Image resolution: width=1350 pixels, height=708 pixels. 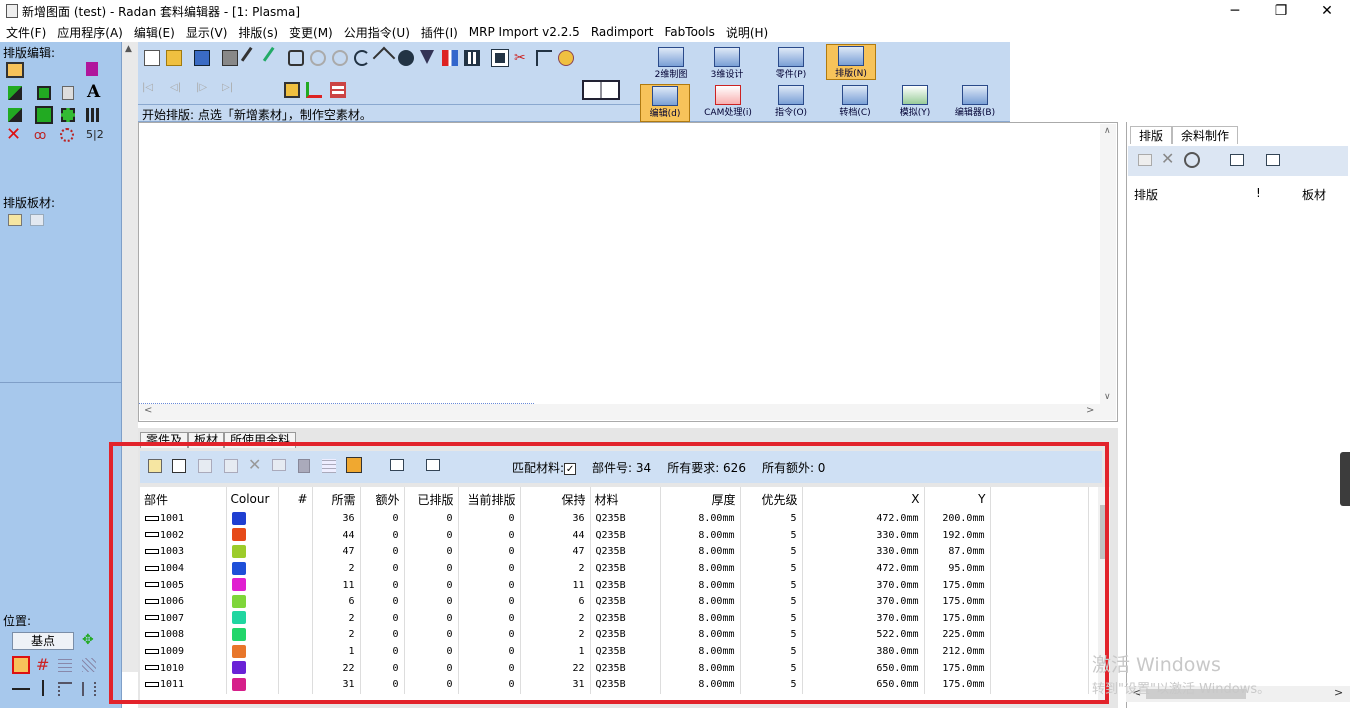 I want to click on table-row: 1010 22 0 0 0 22 Q235B 8.00mm 5 650.0mm 175.0mm, so click(x=614, y=668).